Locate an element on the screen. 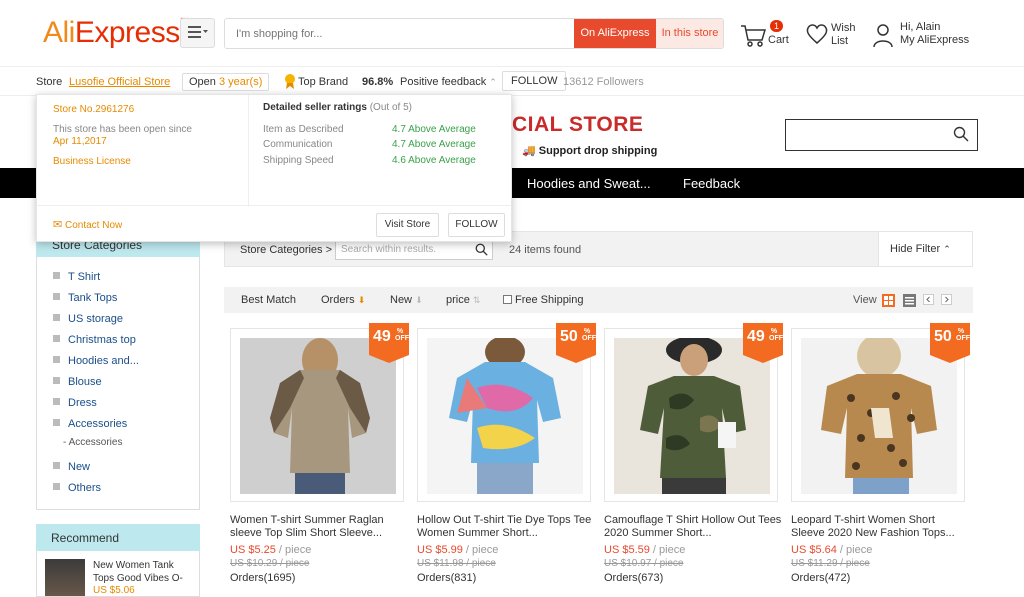 The width and height of the screenshot is (1024, 597). category-item: Tank Tops is located at coordinates (85, 298).